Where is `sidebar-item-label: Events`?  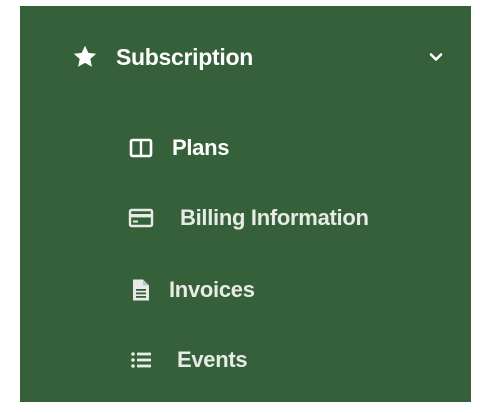
sidebar-item-label: Events is located at coordinates (212, 359).